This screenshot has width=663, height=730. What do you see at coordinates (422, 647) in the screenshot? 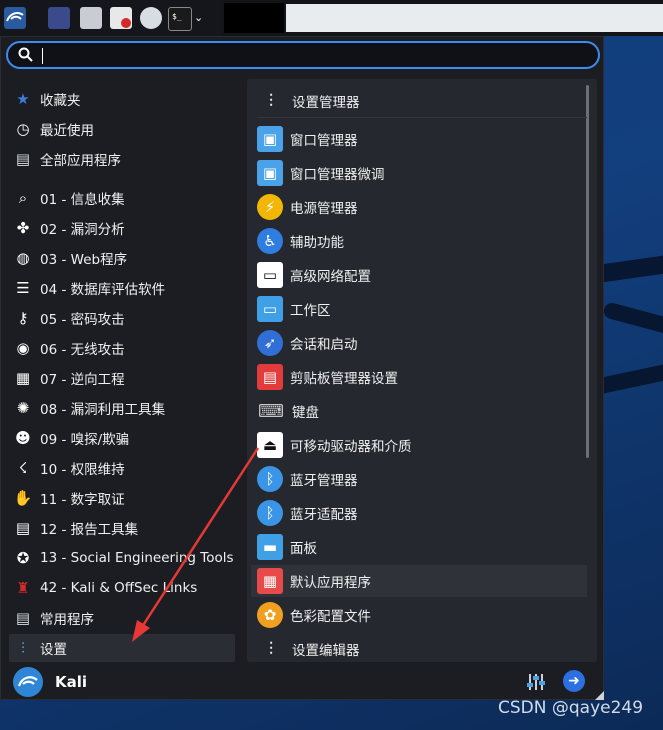
I see `settings-item: ⫶ 设置编辑器` at bounding box center [422, 647].